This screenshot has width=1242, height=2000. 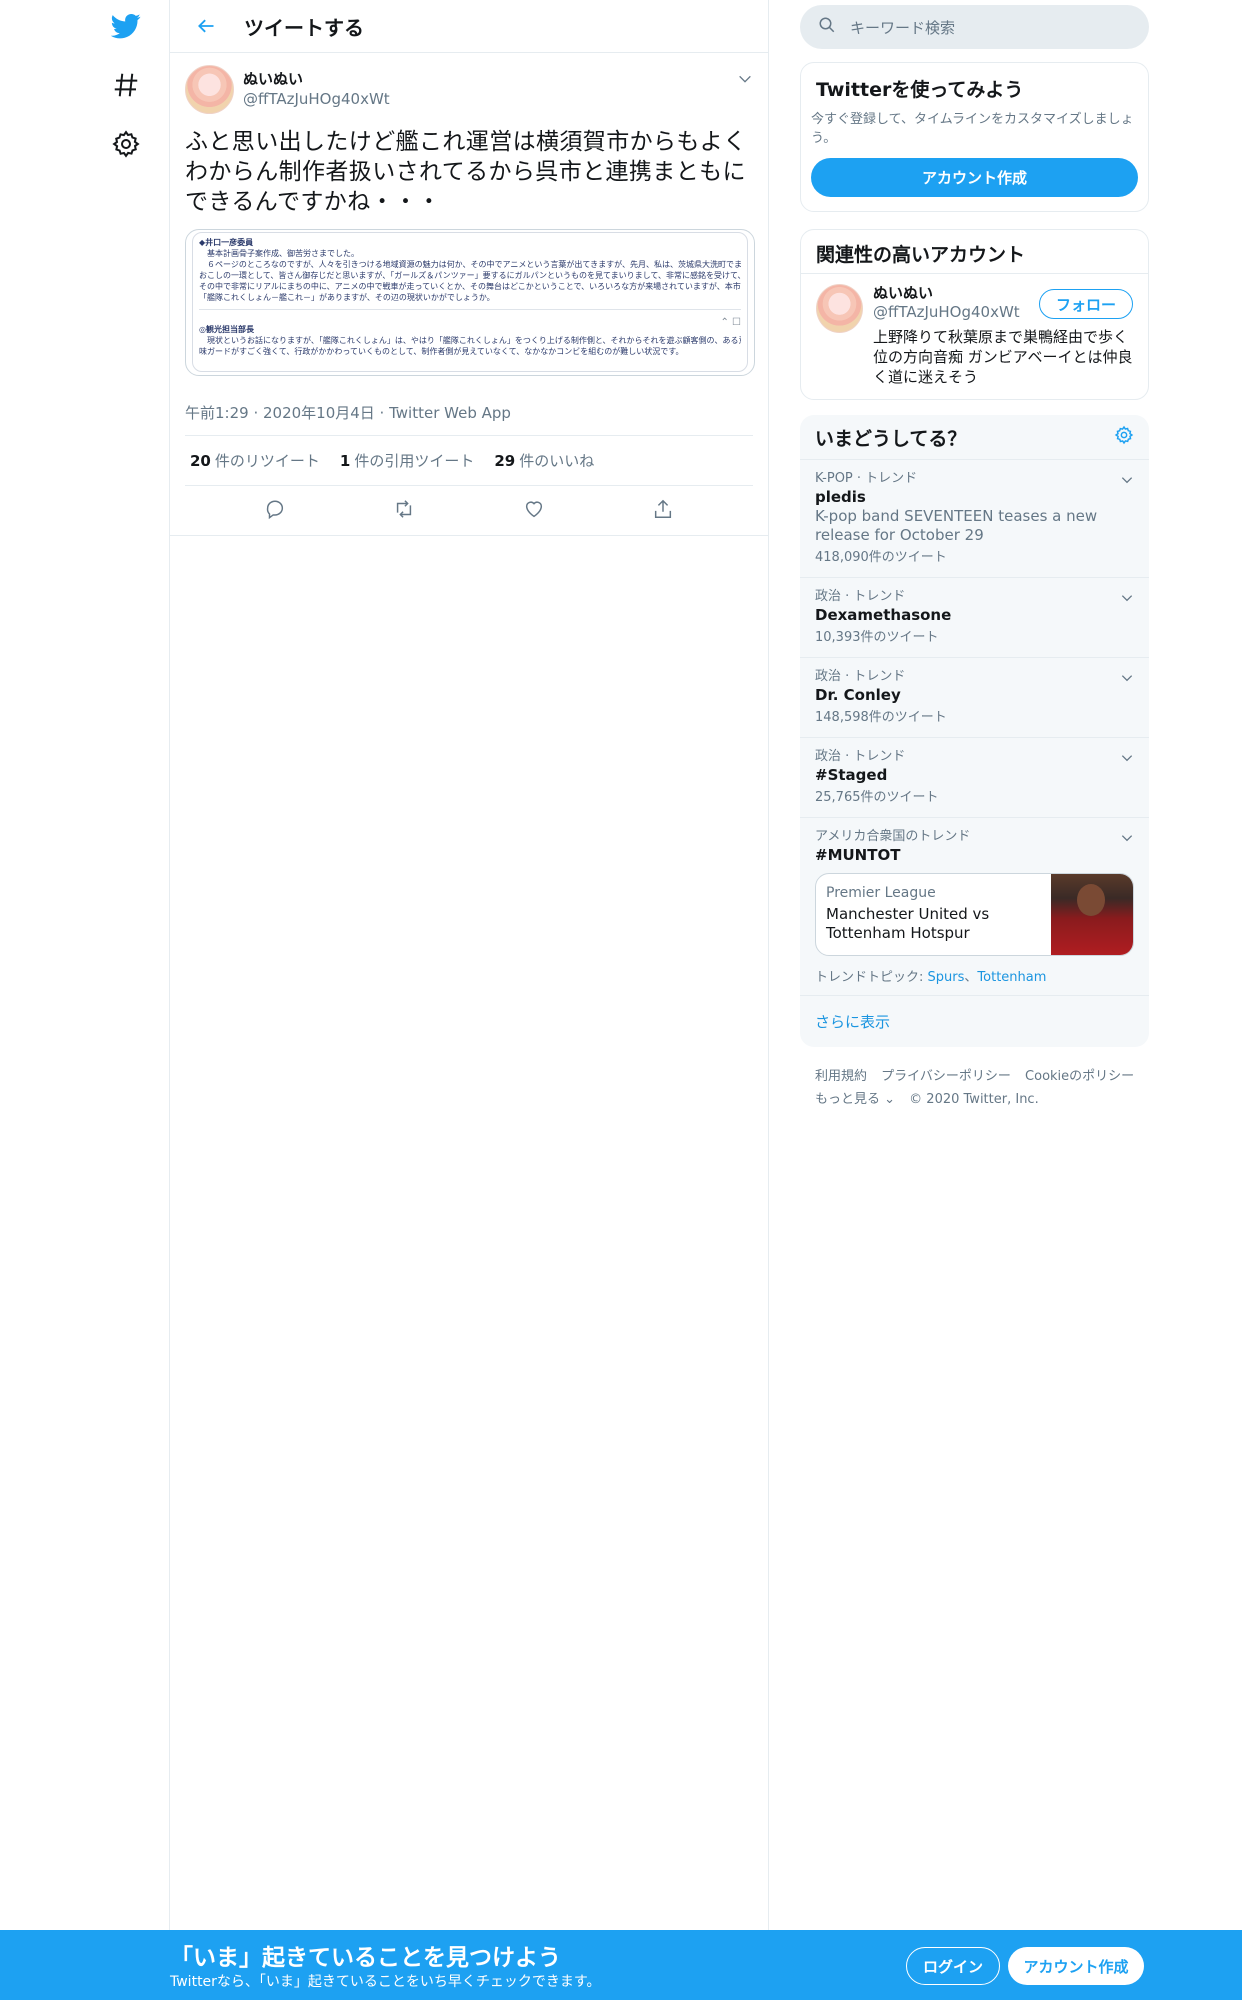 What do you see at coordinates (226, 329) in the screenshot?
I see `media-line: ◎観光担当部長` at bounding box center [226, 329].